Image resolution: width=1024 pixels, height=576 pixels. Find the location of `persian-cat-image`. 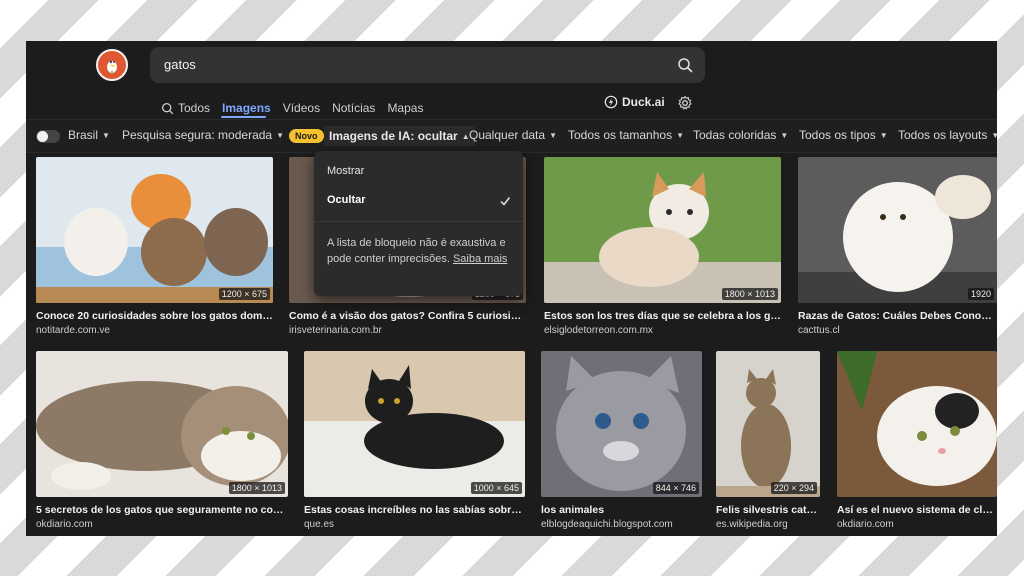

persian-cat-image is located at coordinates (897, 230).